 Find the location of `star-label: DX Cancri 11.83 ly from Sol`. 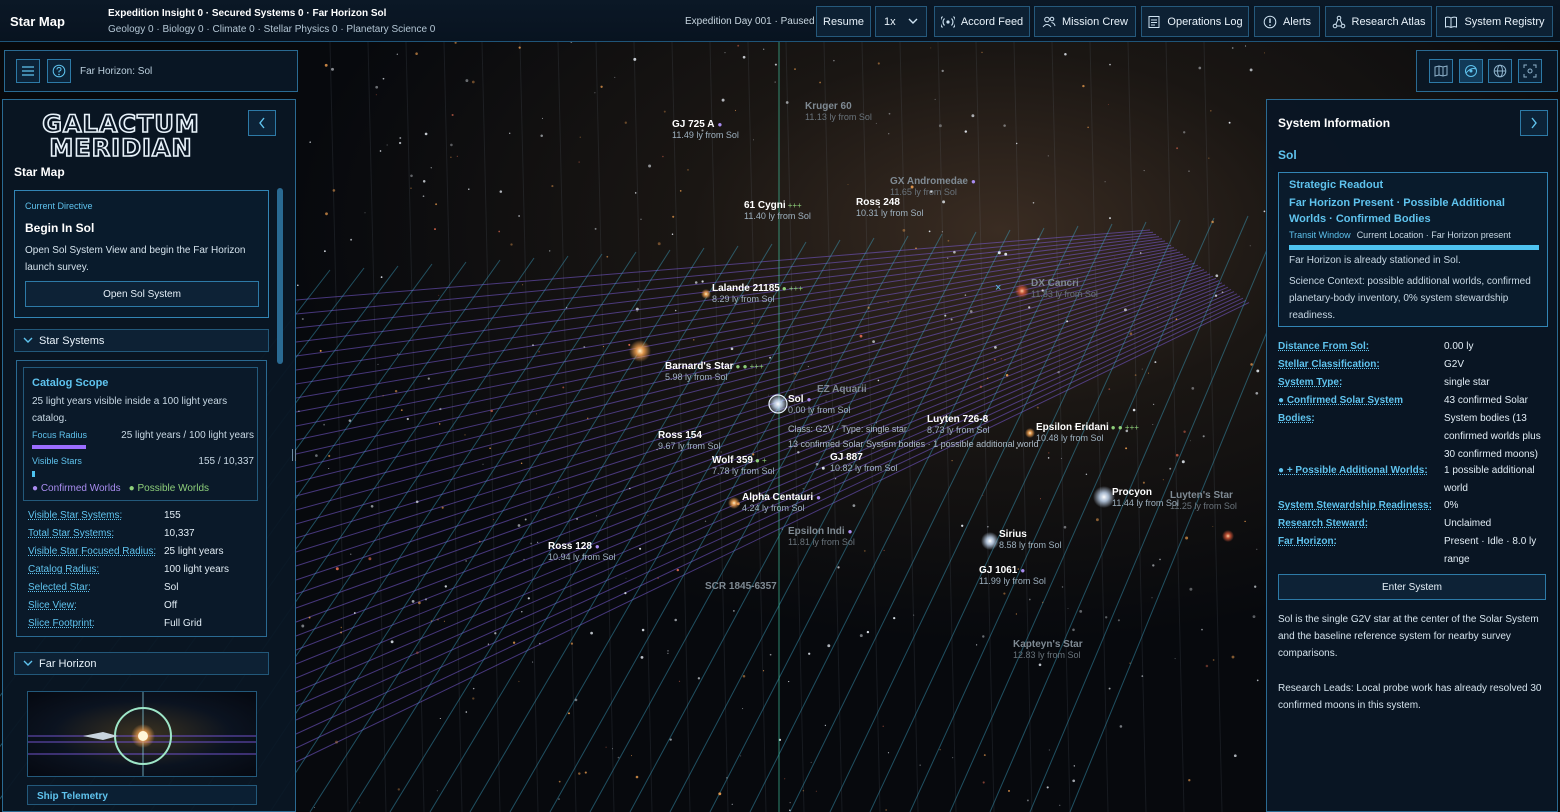

star-label: DX Cancri 11.83 ly from Sol is located at coordinates (1064, 288).